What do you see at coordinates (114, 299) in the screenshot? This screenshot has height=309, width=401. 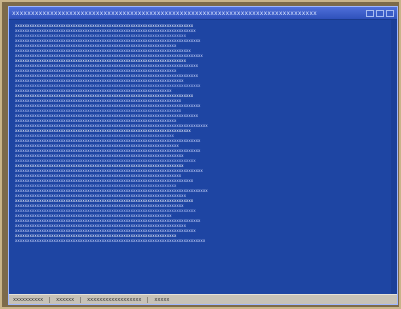 I see `status-item: xxxxxxxxxxxxxxxxxx` at bounding box center [114, 299].